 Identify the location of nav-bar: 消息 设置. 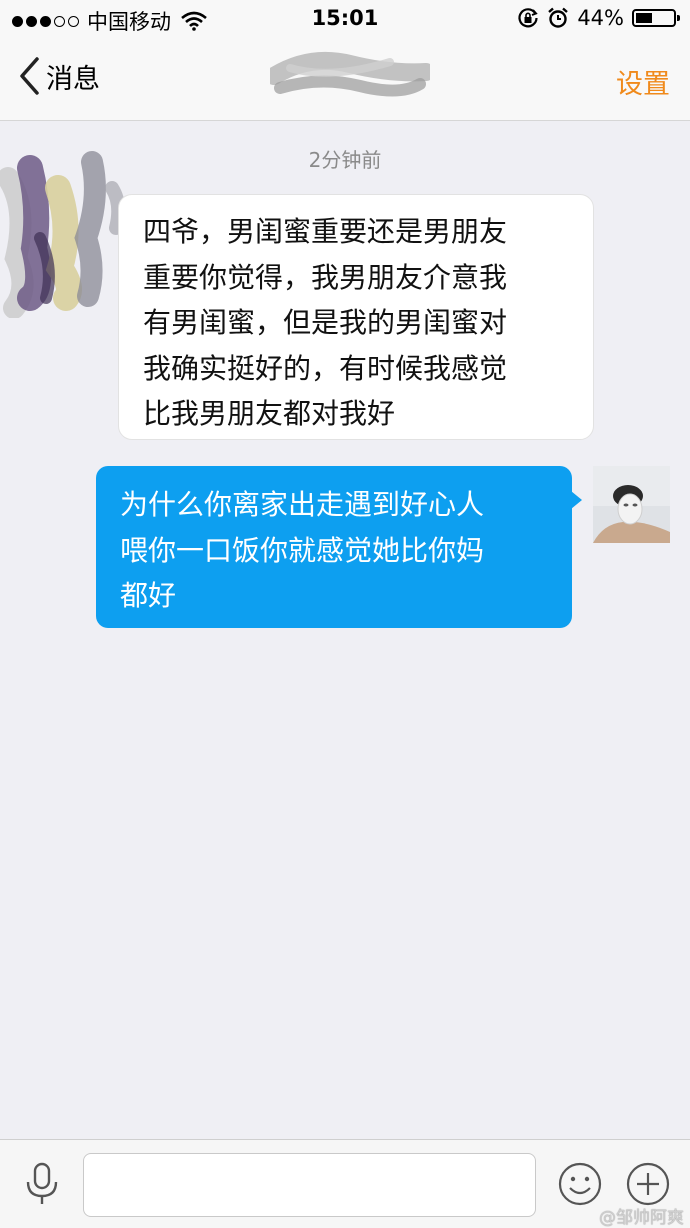
(345, 80).